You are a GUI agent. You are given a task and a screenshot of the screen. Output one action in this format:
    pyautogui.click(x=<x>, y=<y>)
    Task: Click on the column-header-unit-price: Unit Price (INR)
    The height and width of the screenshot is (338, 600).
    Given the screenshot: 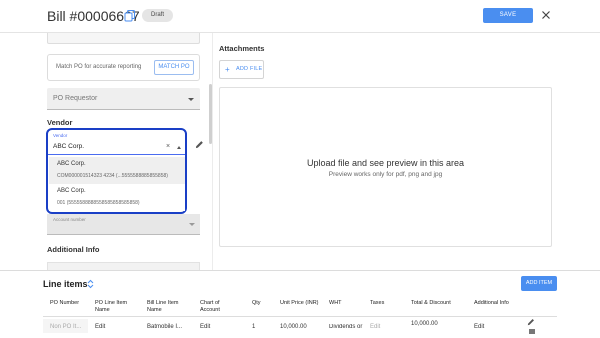 What is the action you would take?
    pyautogui.click(x=299, y=303)
    